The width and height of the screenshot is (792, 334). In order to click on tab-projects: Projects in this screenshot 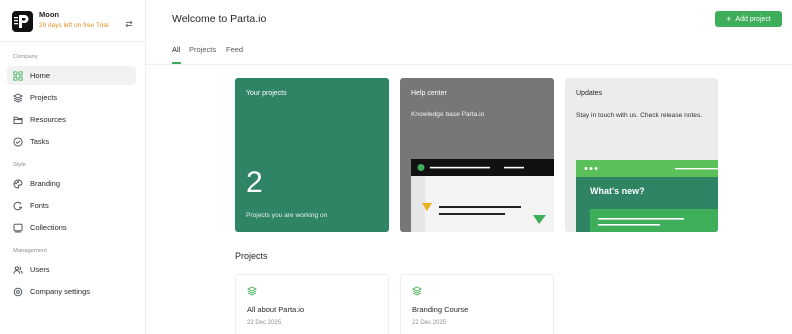, I will do `click(202, 49)`.